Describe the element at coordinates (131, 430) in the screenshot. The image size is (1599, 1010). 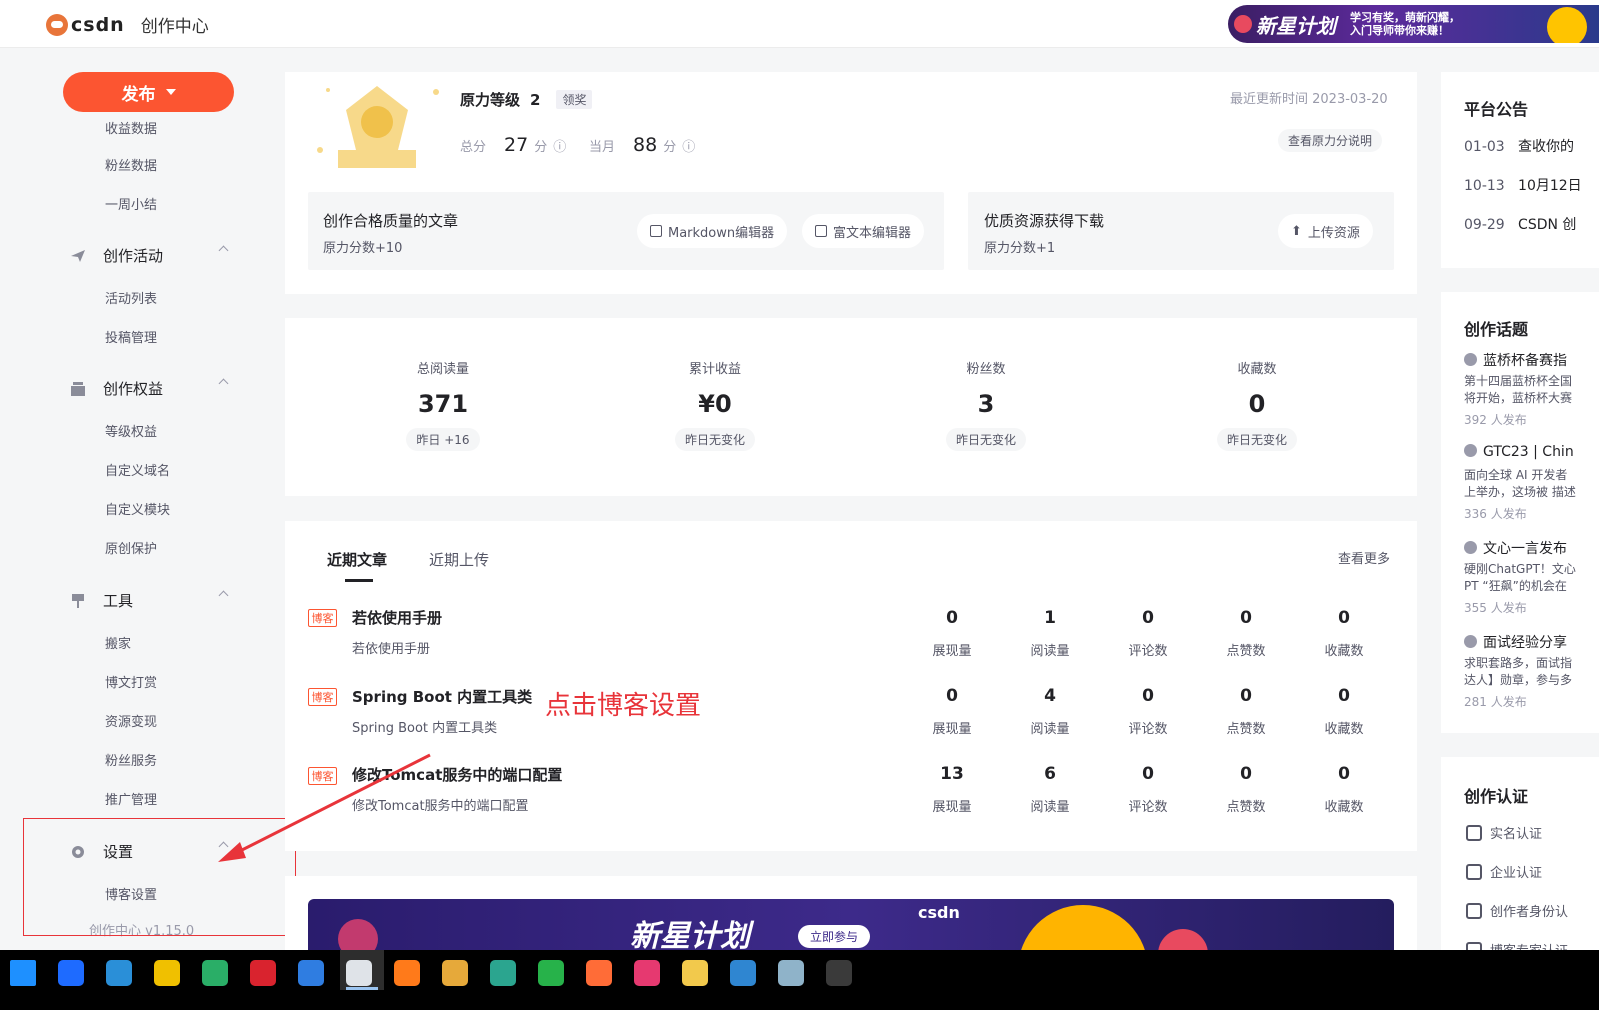
I see `sidebar-item-level-rights: 等级权益` at that location.